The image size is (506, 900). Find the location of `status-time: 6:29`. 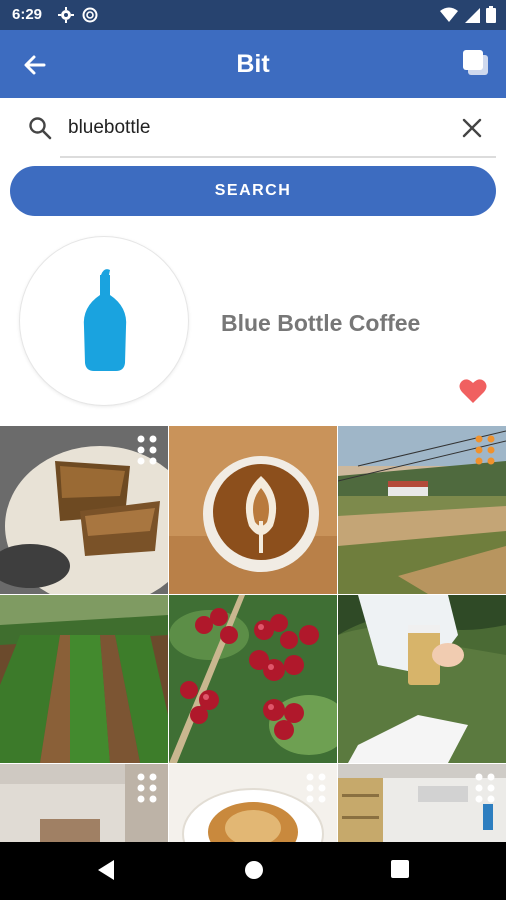

status-time: 6:29 is located at coordinates (27, 14).